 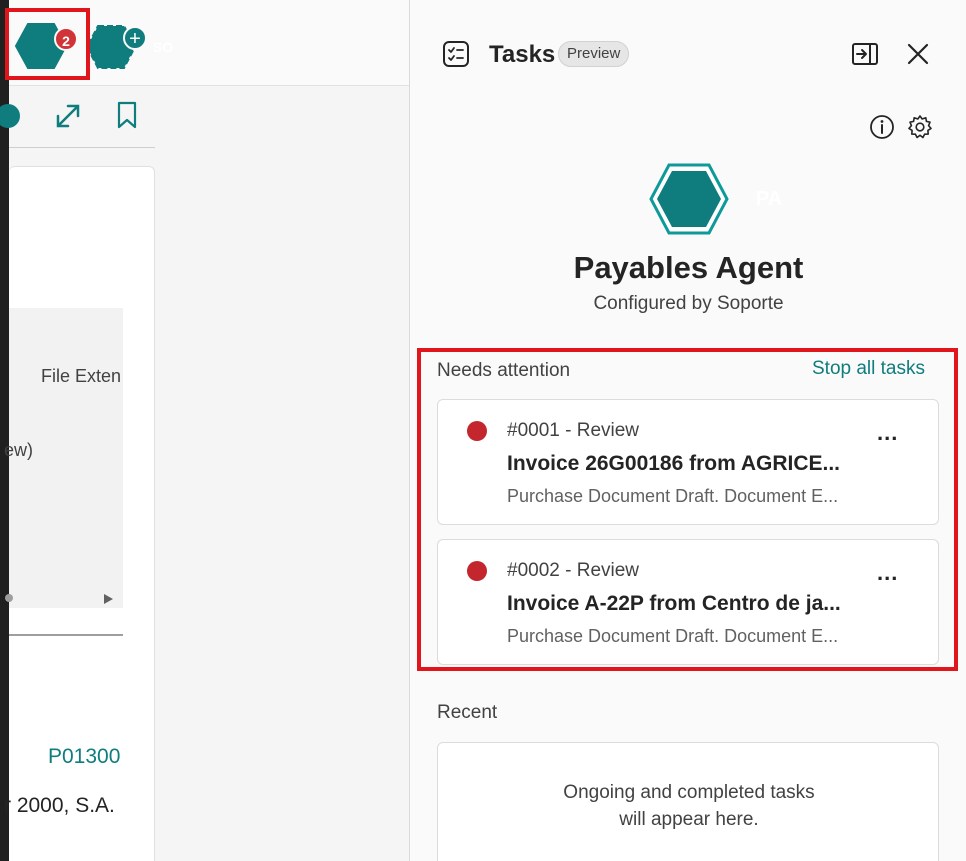 I want to click on scroll-right-icon, so click(x=108, y=599).